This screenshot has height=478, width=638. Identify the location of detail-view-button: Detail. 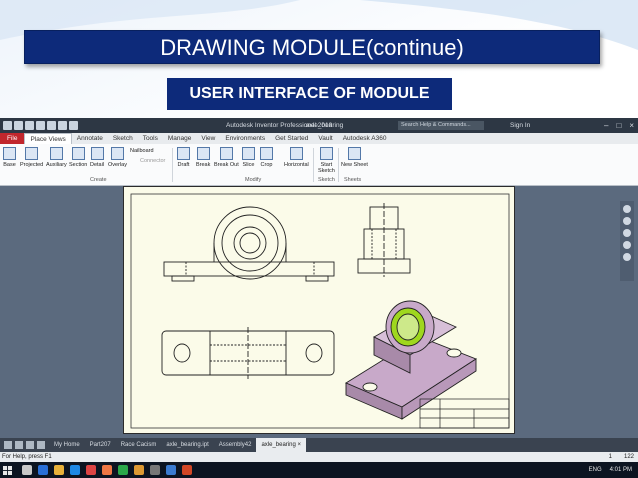
(97, 157).